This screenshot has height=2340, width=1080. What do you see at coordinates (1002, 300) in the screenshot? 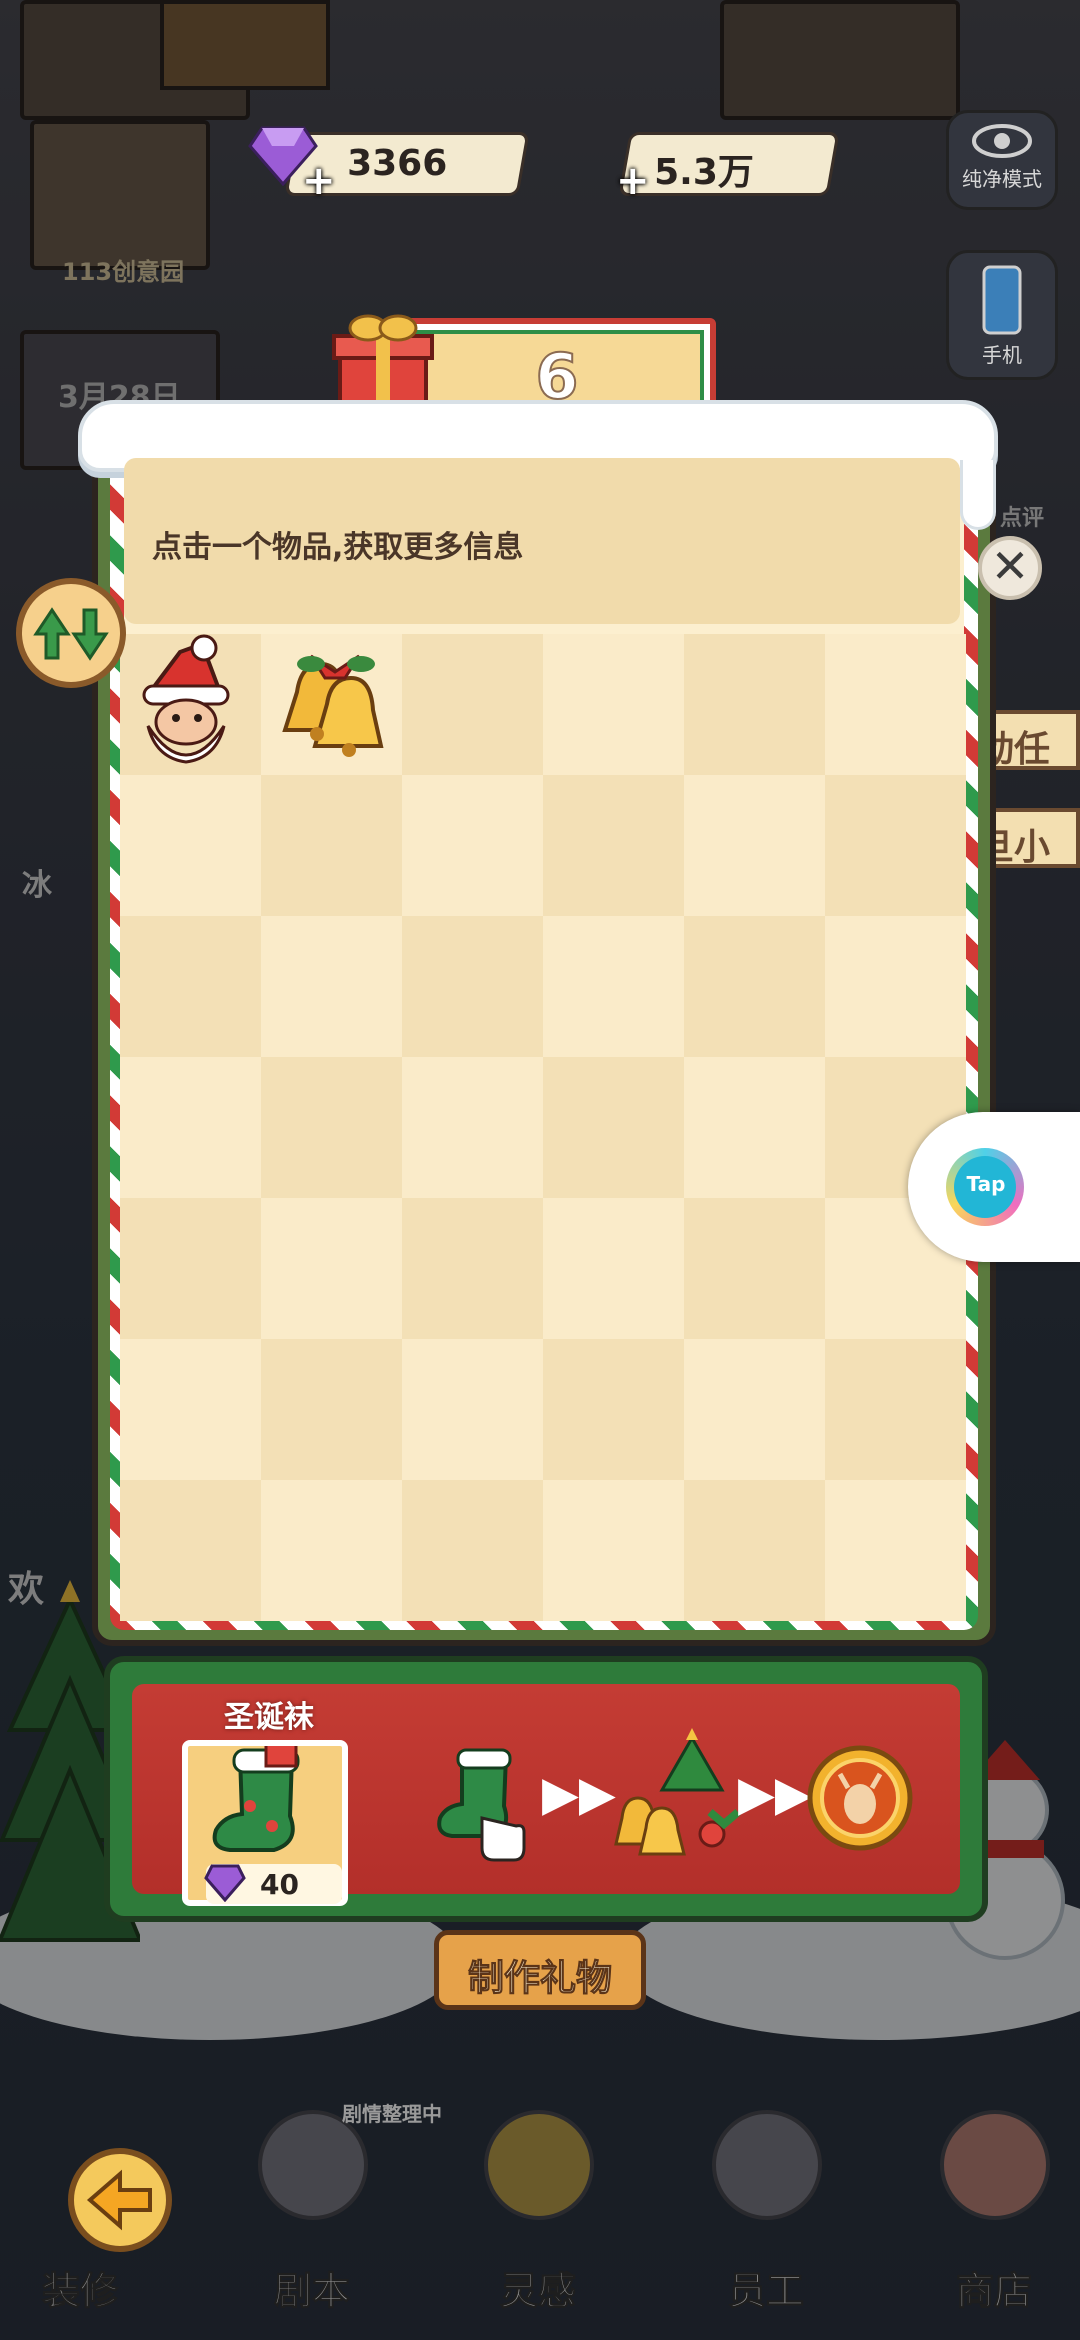
I see `phone-icon` at bounding box center [1002, 300].